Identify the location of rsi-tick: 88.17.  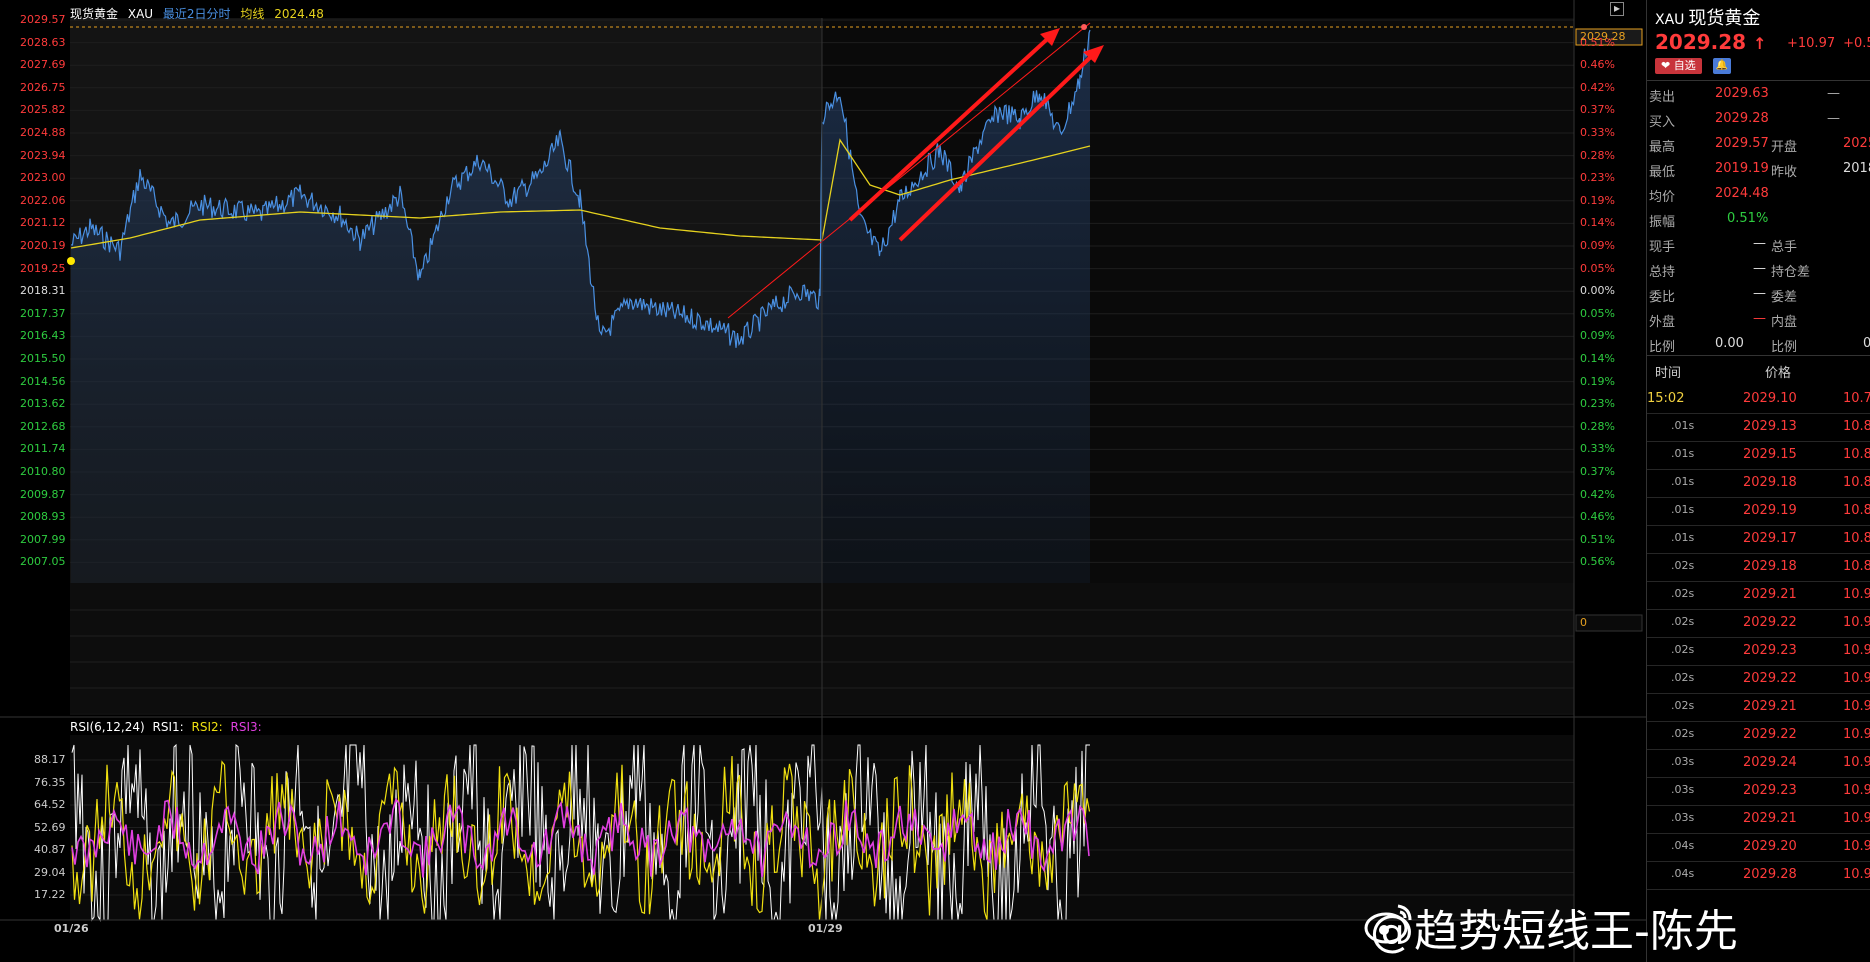
(50, 759).